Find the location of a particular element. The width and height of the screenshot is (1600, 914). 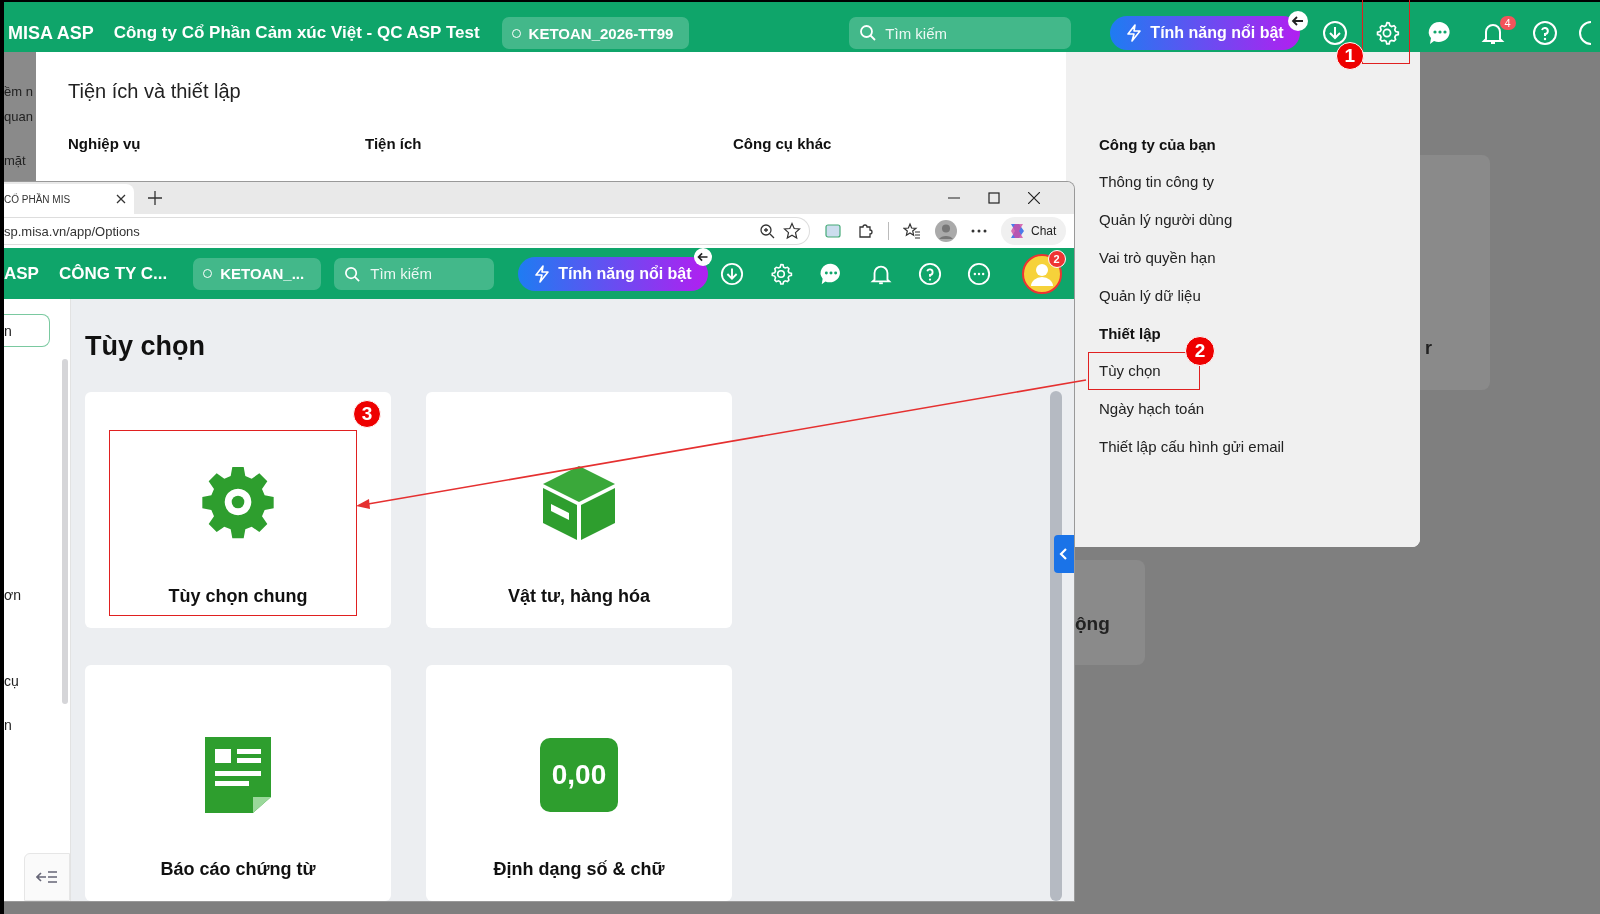

company-name: Công ty Cổ Phần Cảm xúc Việt - QC ASP Test is located at coordinates (296, 33).